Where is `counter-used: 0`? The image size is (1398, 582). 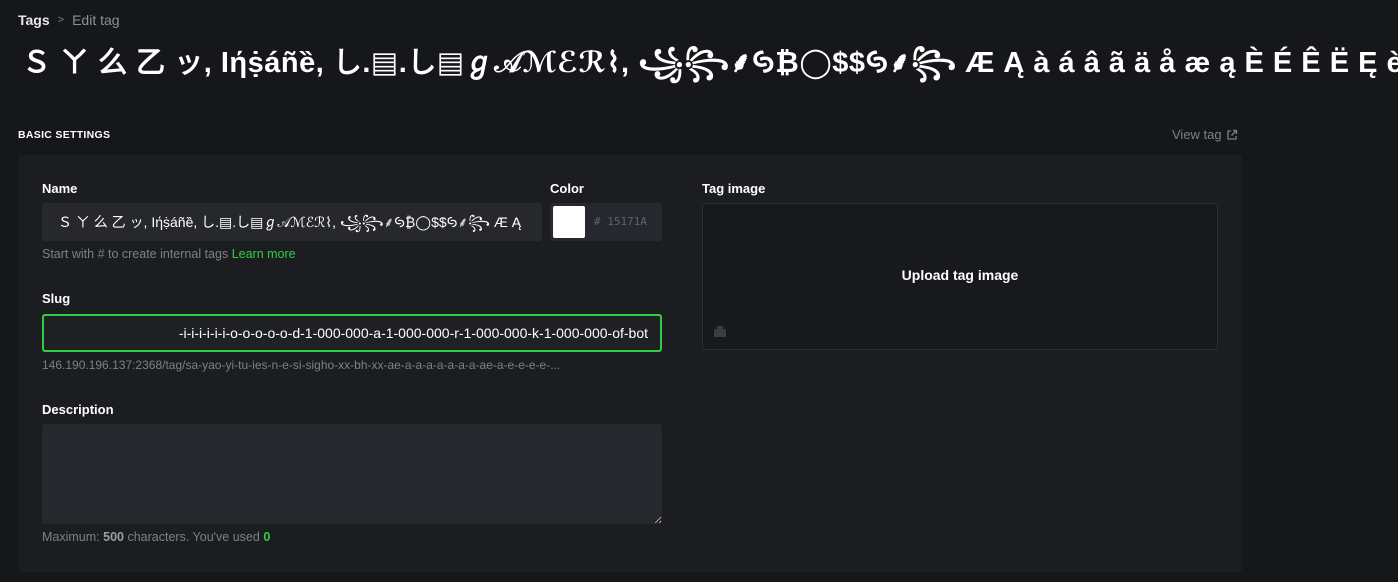 counter-used: 0 is located at coordinates (267, 537).